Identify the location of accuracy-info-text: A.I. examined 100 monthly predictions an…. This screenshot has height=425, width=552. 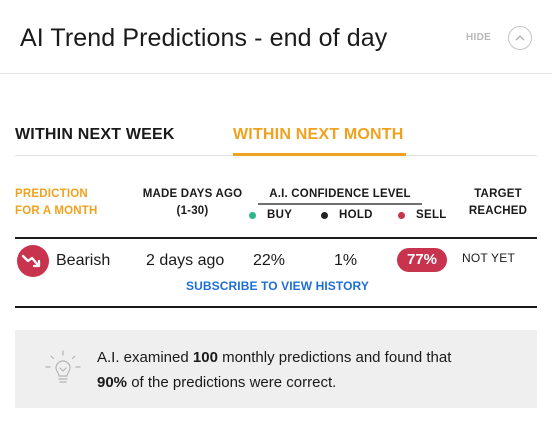
(312, 370).